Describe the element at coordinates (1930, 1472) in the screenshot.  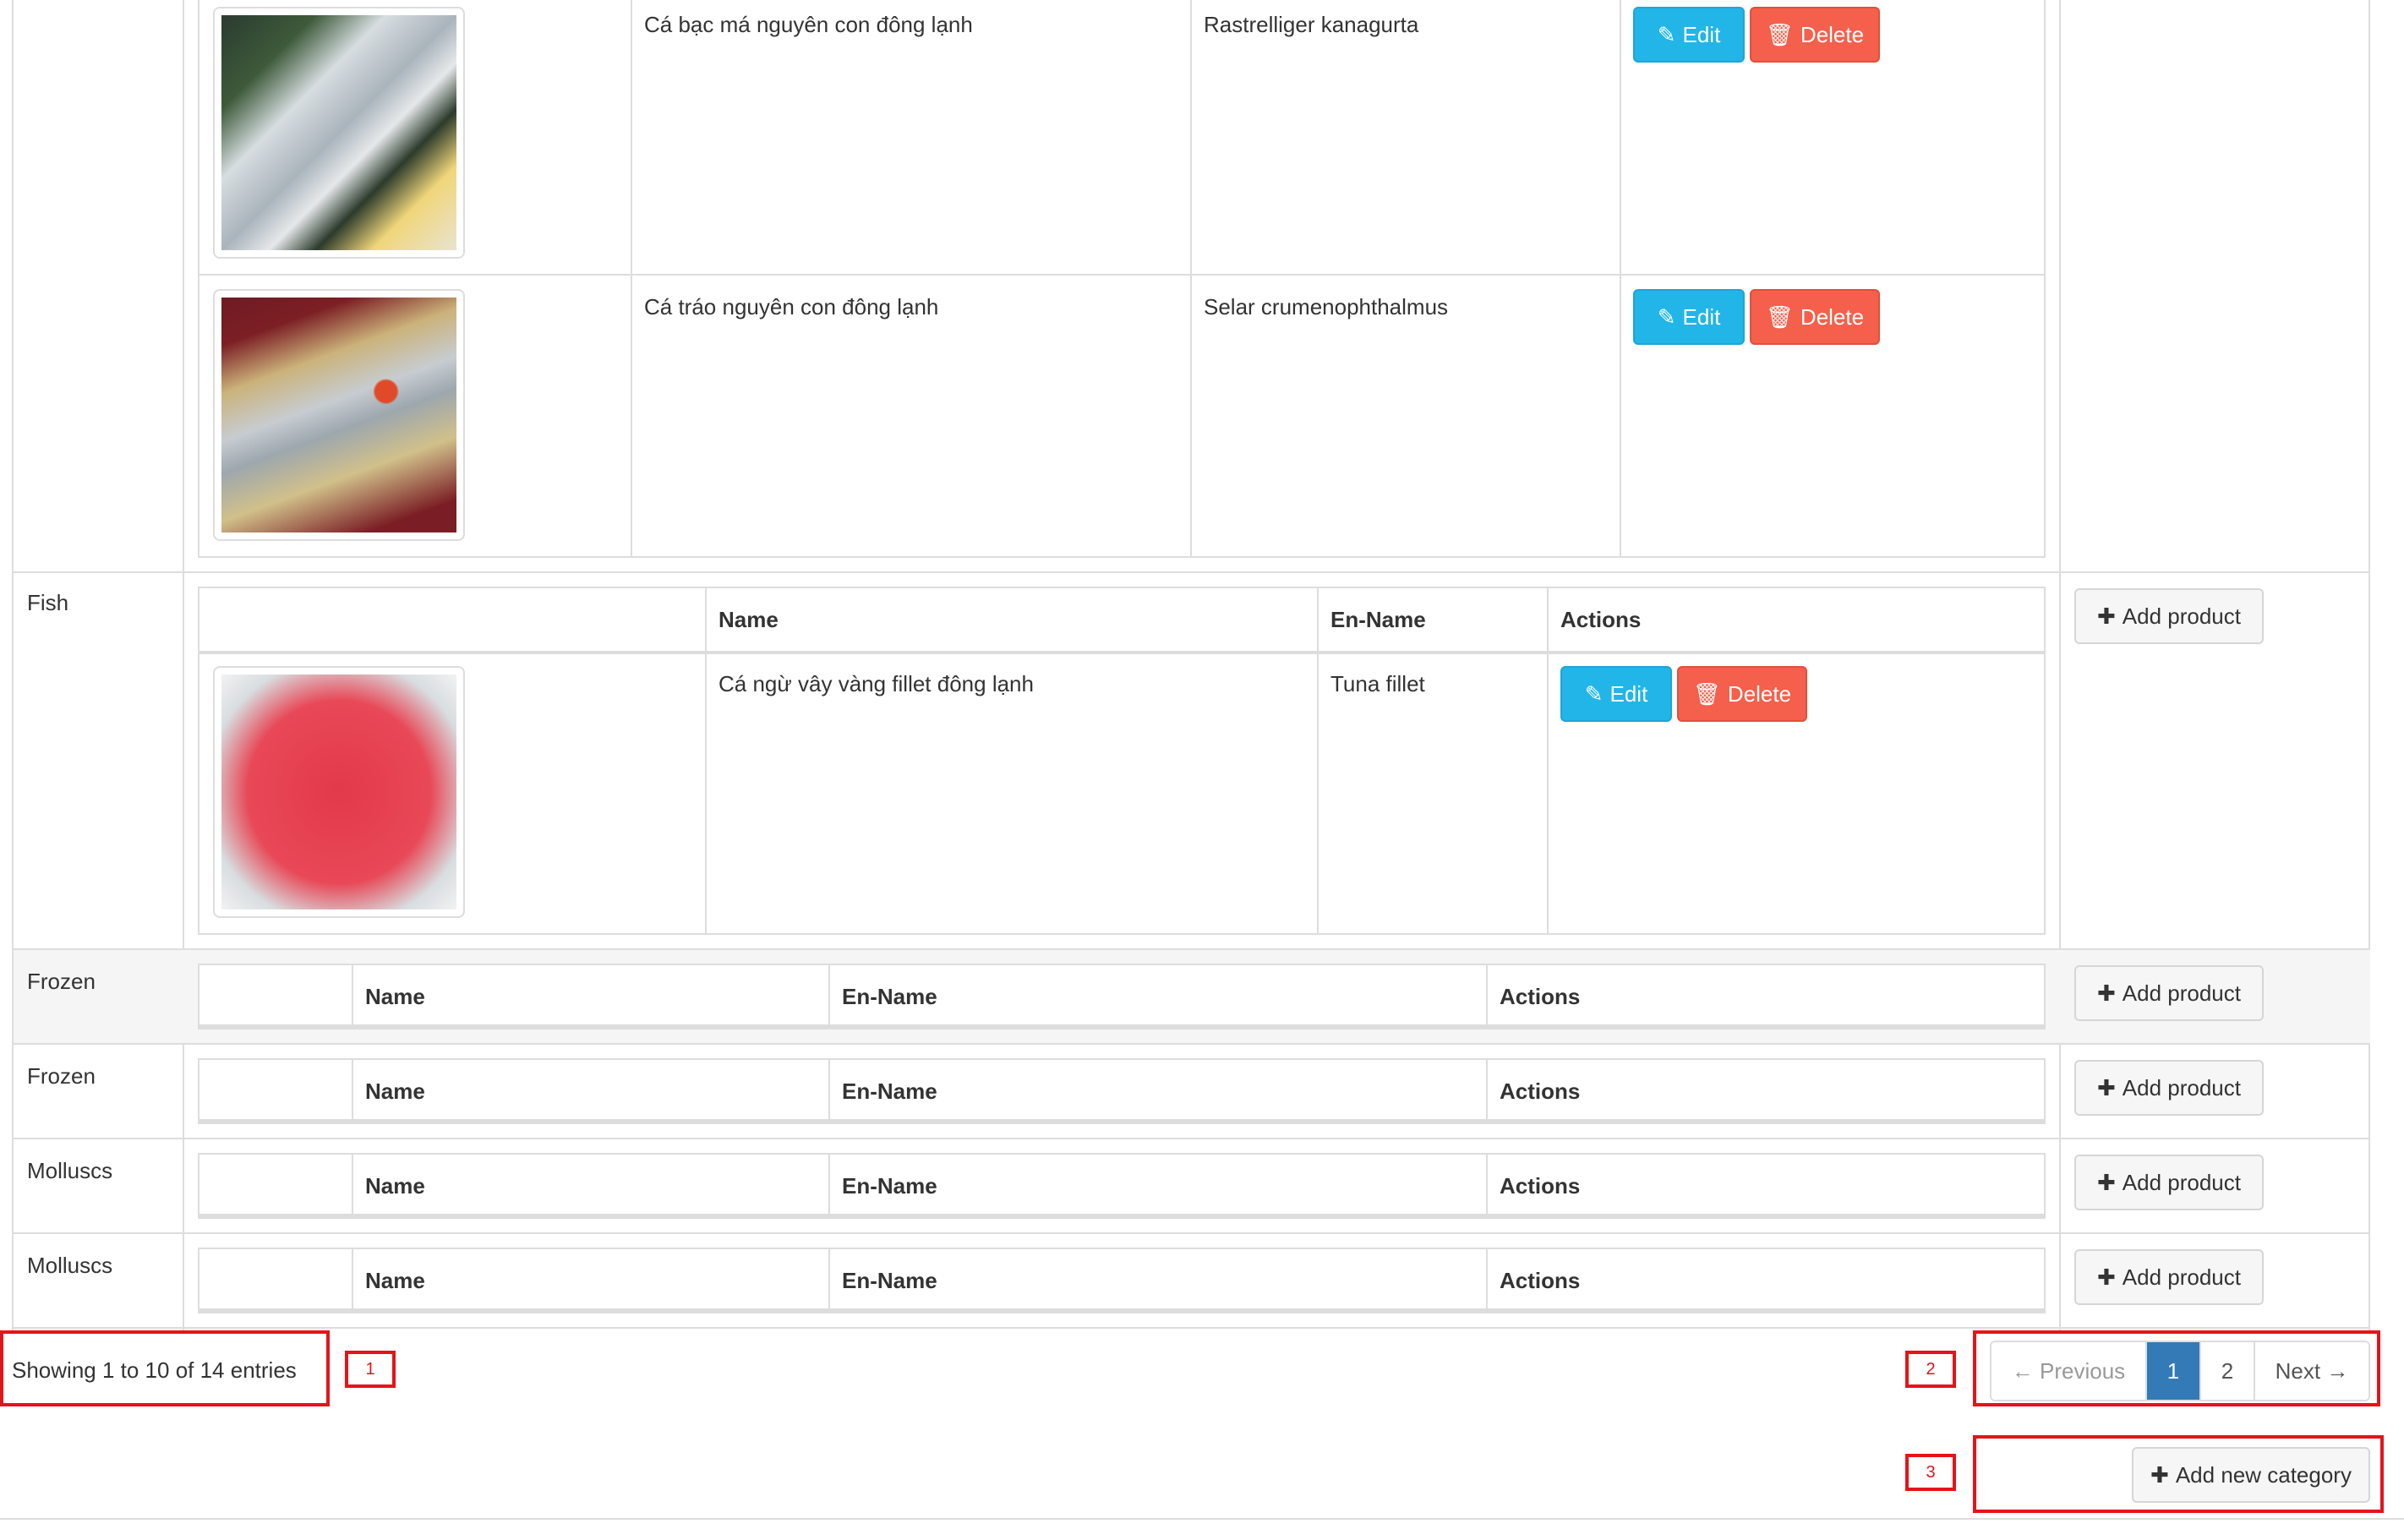
I see `annotation-label-3: 3` at that location.